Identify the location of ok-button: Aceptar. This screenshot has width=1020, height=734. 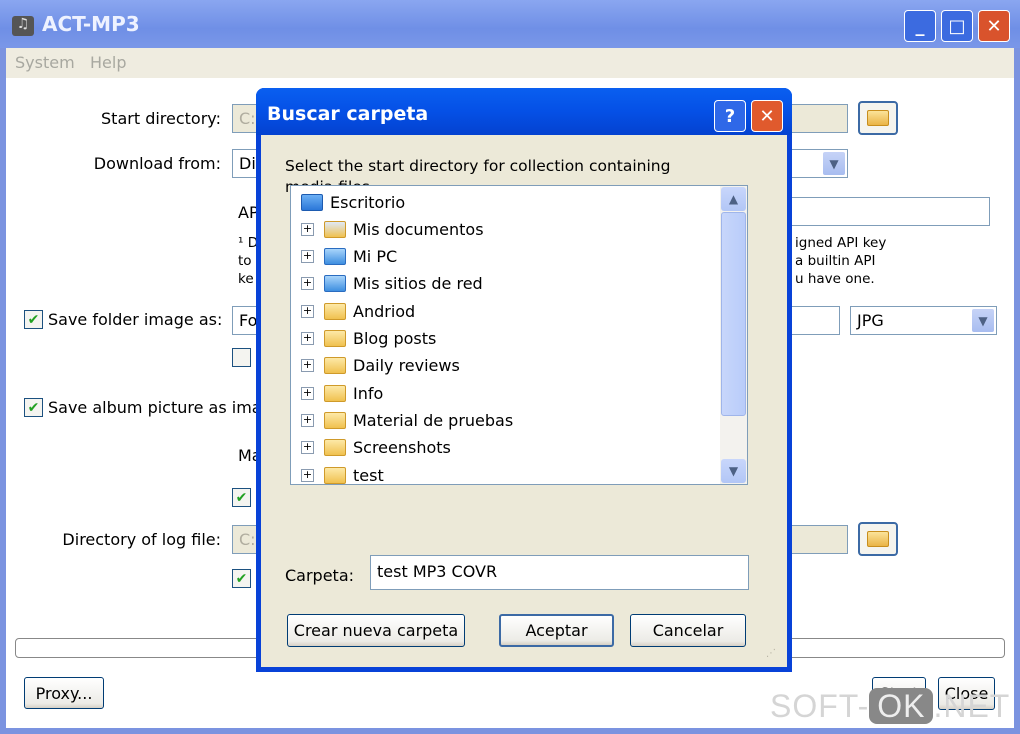
(556, 630).